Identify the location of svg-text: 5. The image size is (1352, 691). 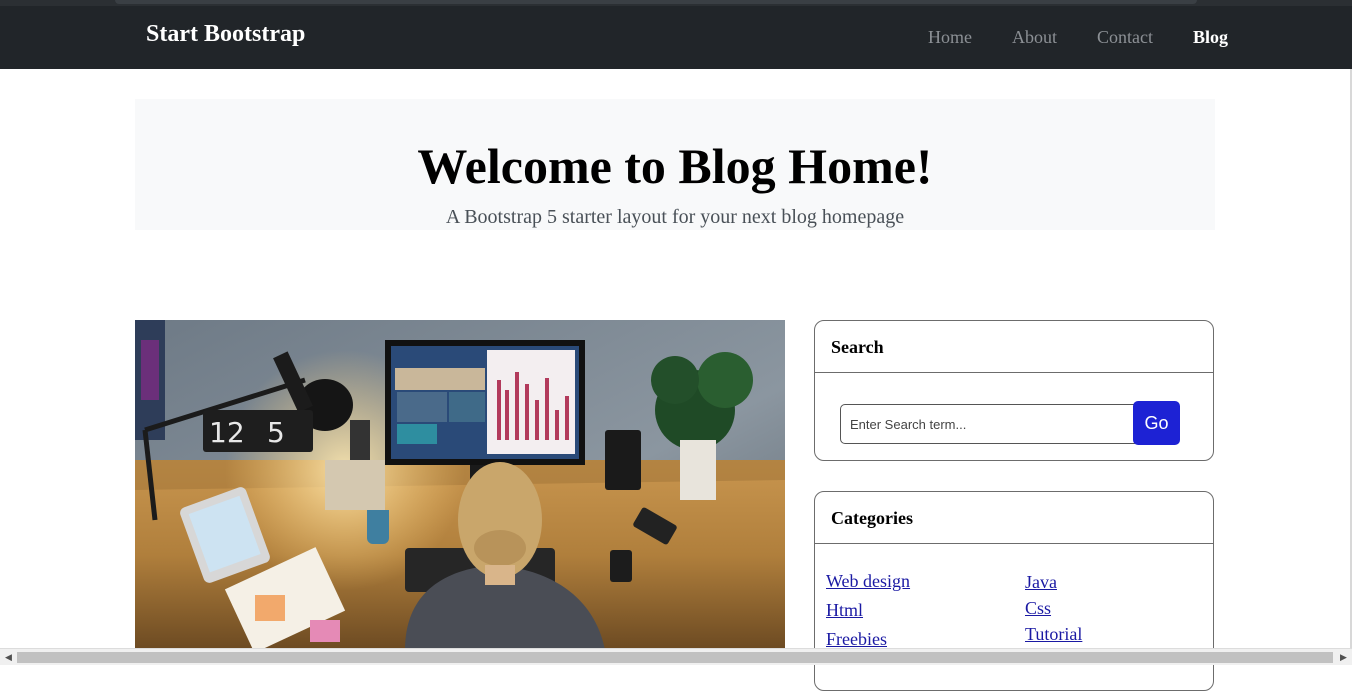
(276, 432).